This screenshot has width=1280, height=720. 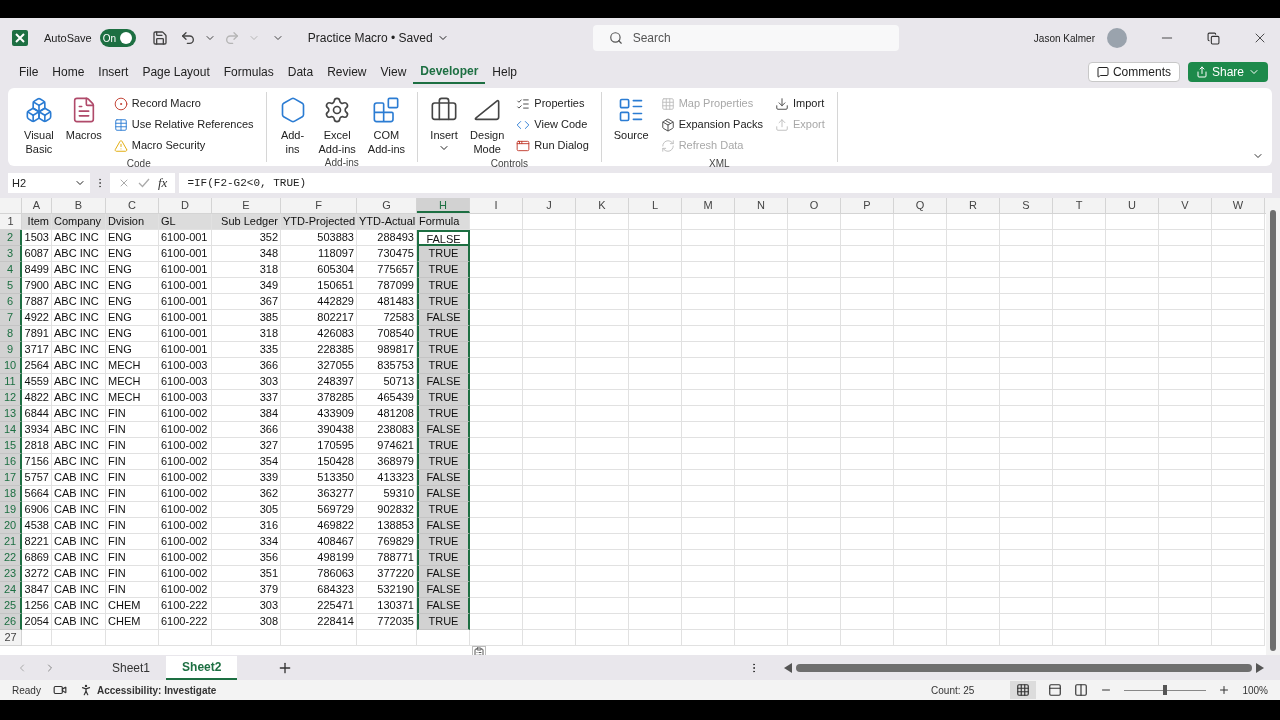 What do you see at coordinates (1081, 690) in the screenshot?
I see `page-break-icon` at bounding box center [1081, 690].